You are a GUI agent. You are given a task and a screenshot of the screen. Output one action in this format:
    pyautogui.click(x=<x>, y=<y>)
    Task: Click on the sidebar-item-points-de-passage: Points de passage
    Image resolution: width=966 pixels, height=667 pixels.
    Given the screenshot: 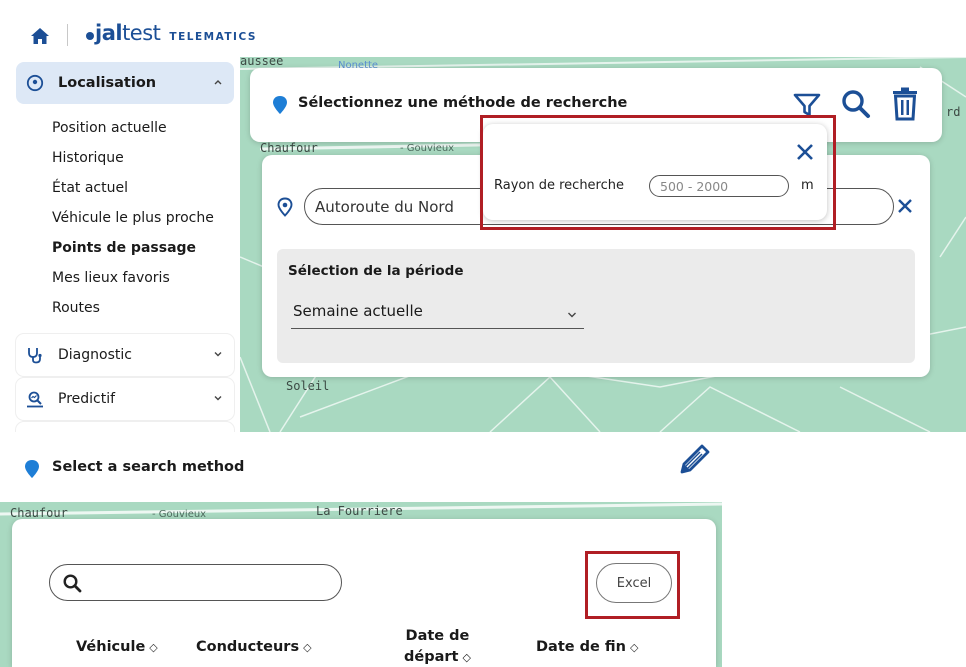 What is the action you would take?
    pyautogui.click(x=124, y=248)
    